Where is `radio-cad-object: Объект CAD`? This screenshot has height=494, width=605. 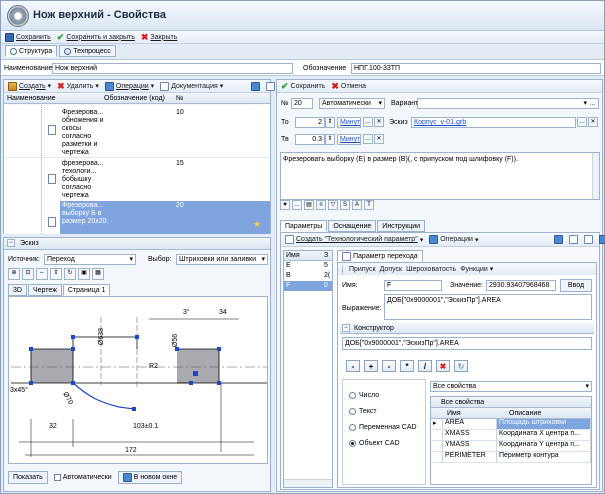
radio-cad-object: Объект CAD is located at coordinates (374, 443).